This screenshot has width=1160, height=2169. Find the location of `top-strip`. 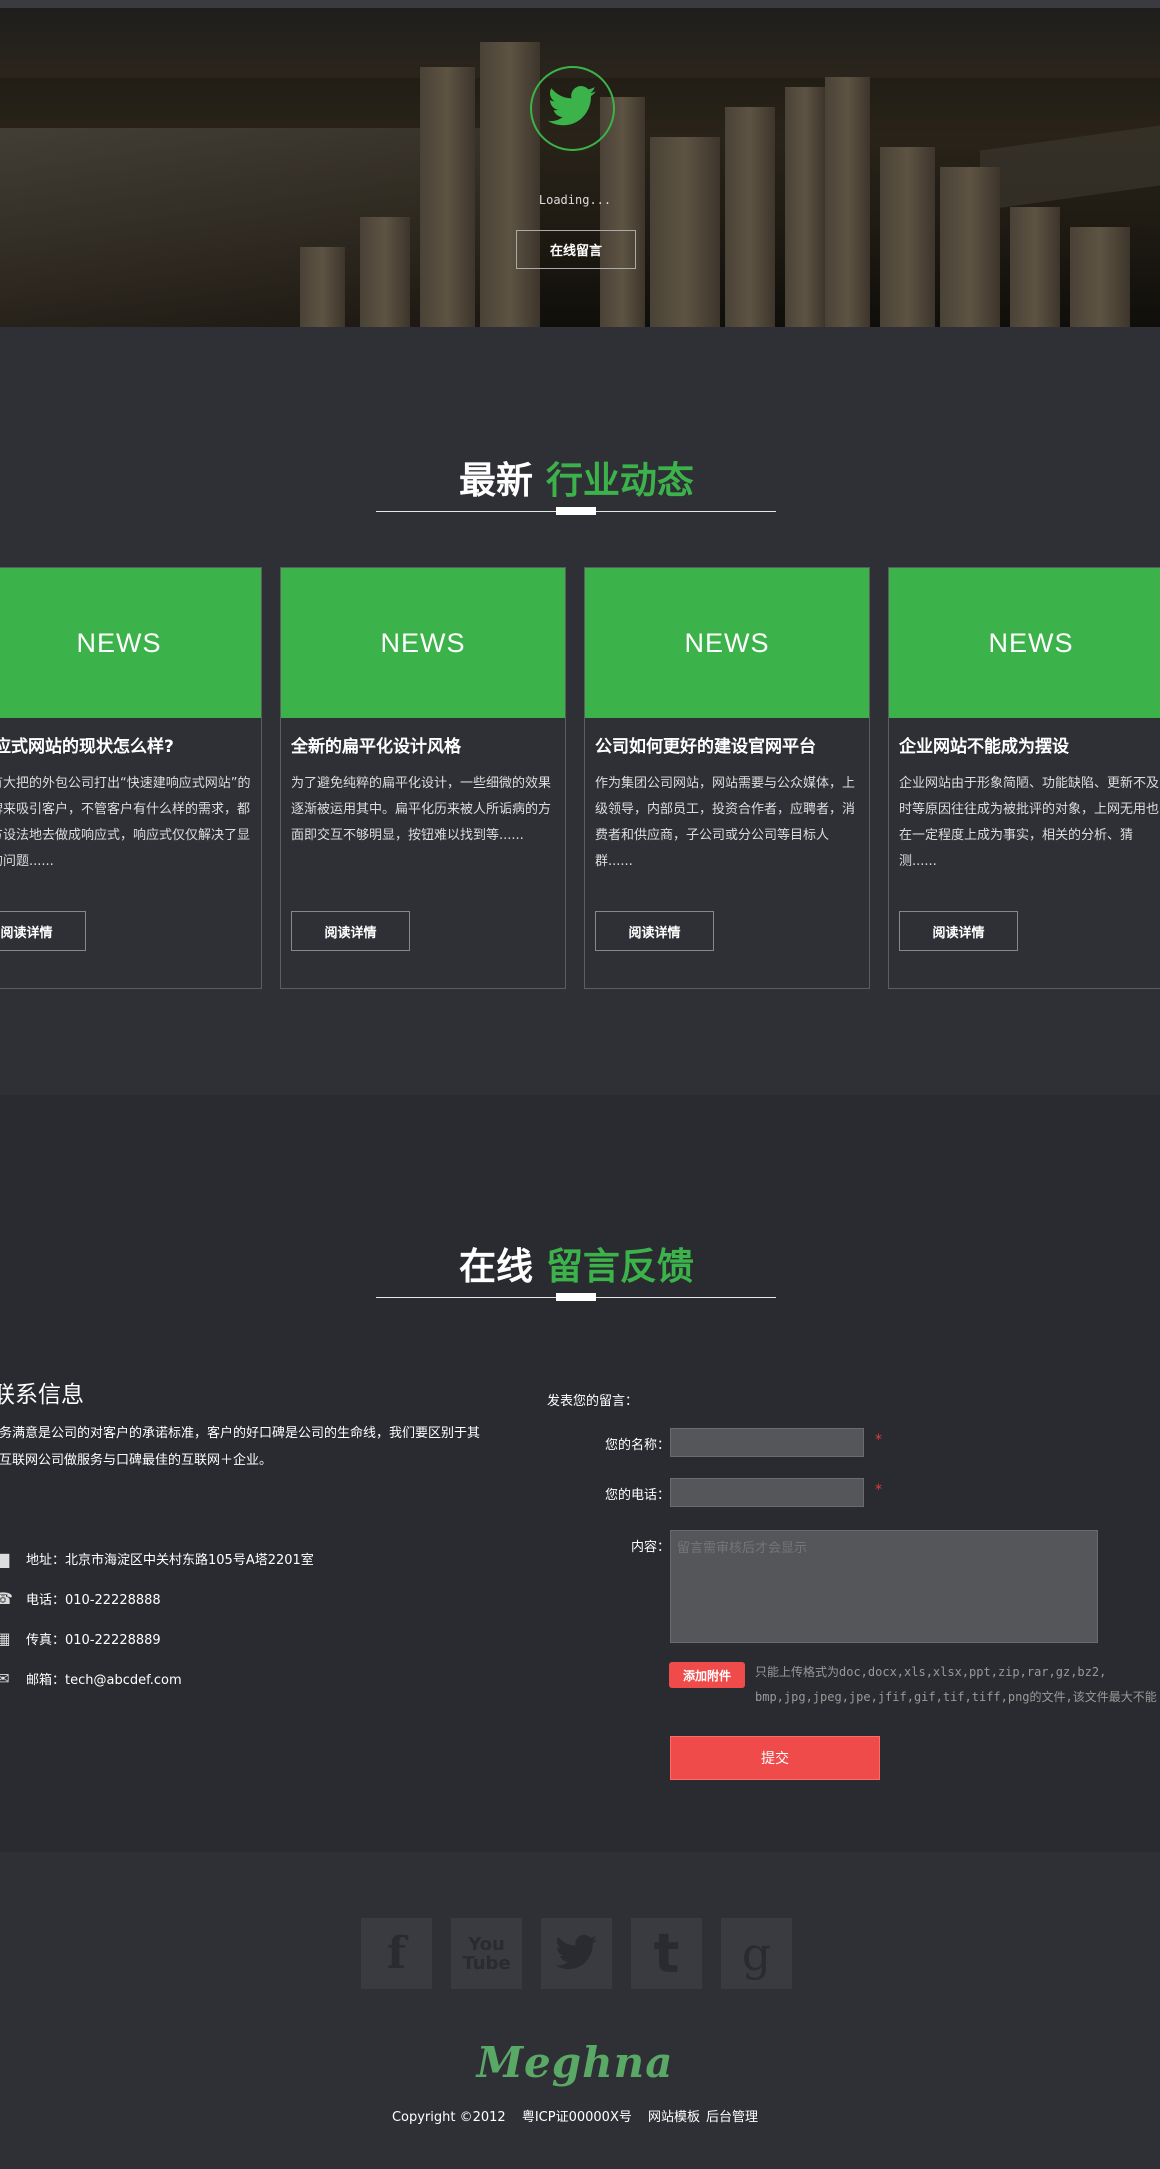

top-strip is located at coordinates (580, 4).